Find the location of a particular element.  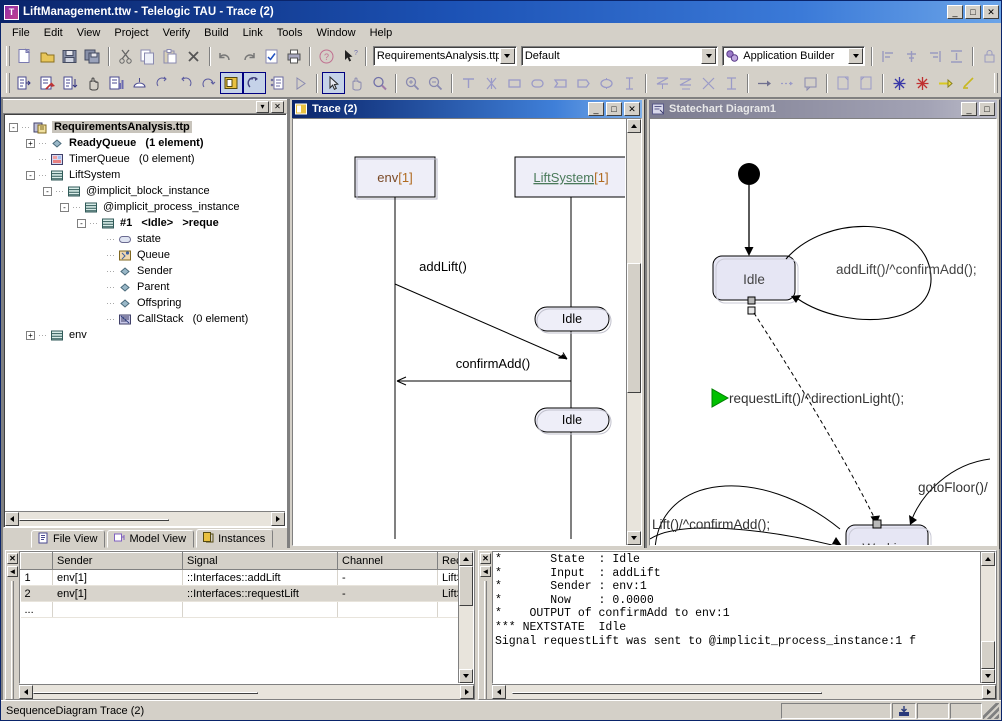

project-combo: RequirementsAnalysis.ttp is located at coordinates (444, 56).